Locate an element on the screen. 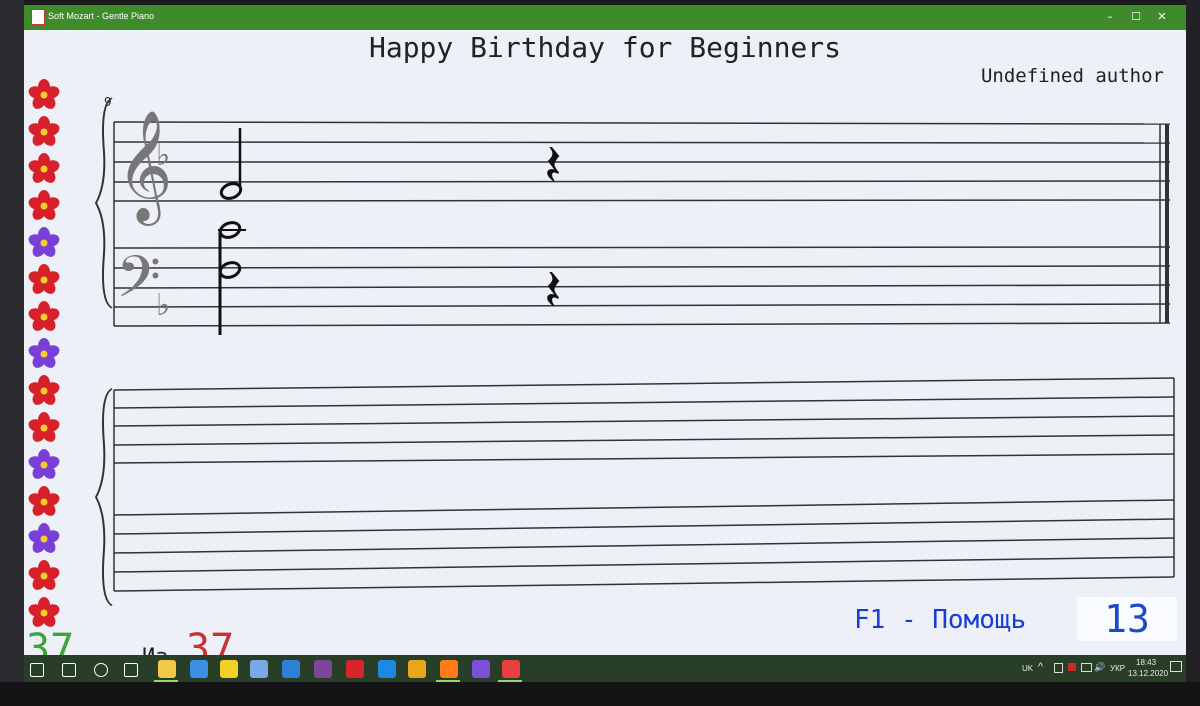 Image resolution: width=1200 pixels, height=706 pixels. file-explorer-icon is located at coordinates (167, 669).